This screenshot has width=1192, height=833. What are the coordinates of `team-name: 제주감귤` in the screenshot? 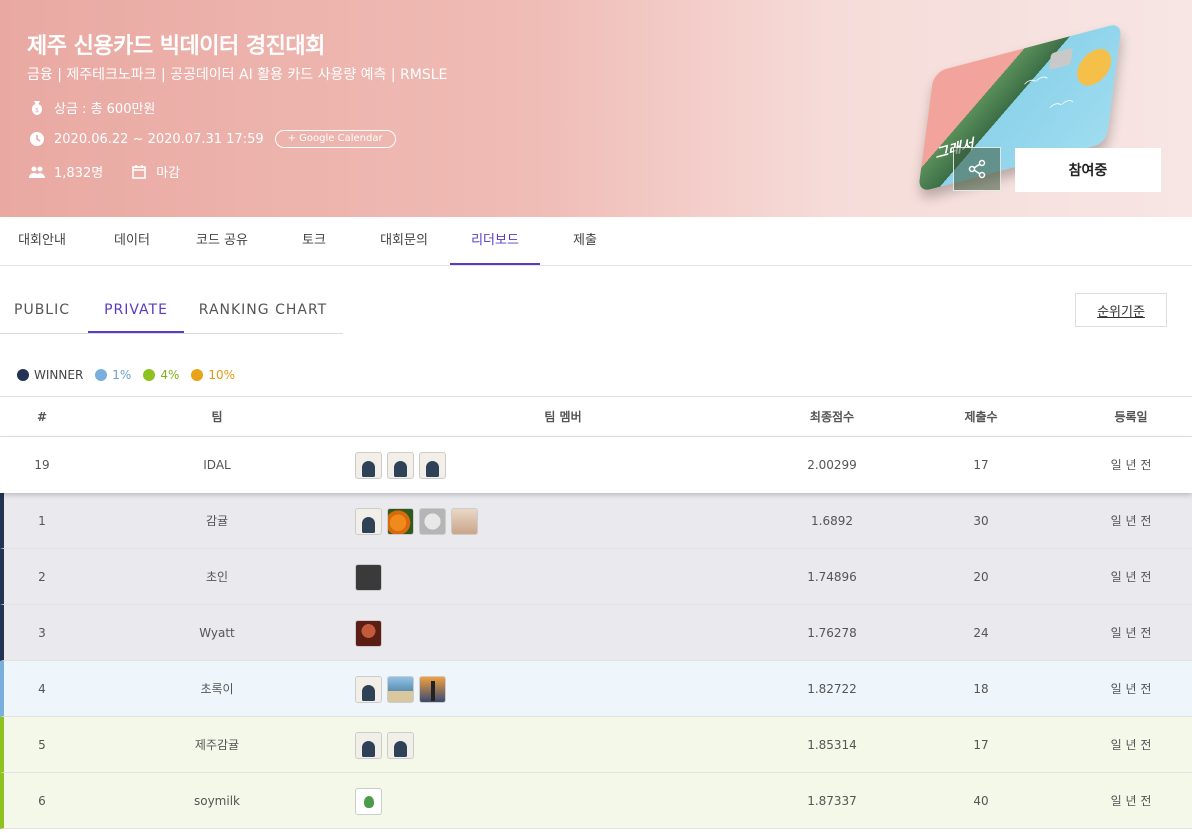 It's located at (217, 745).